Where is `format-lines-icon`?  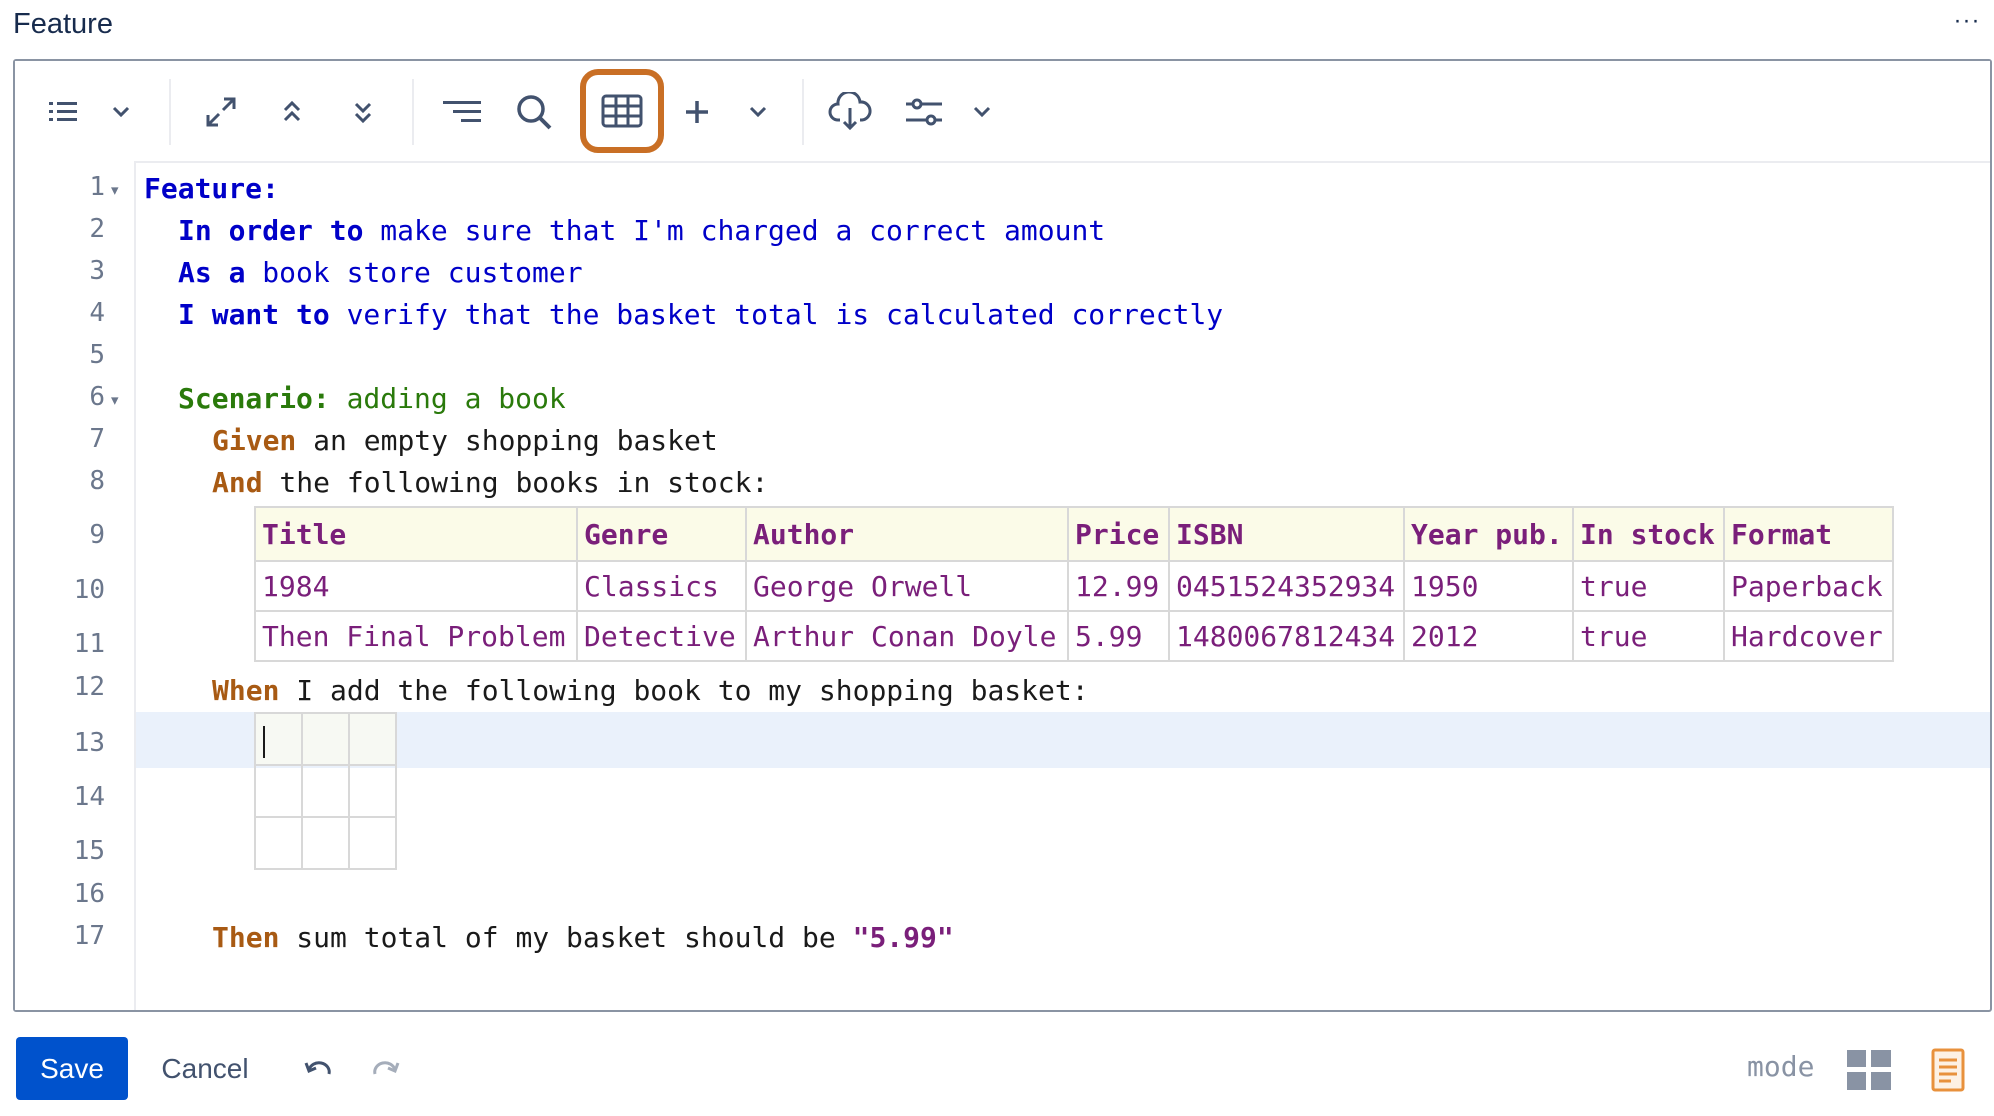
format-lines-icon is located at coordinates (463, 112).